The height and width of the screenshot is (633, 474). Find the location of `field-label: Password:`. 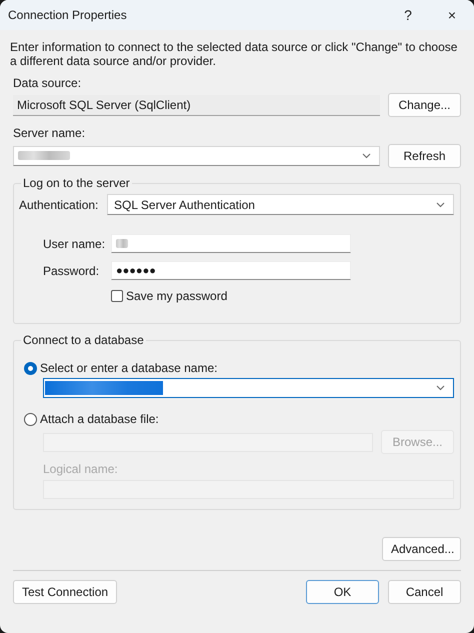

field-label: Password: is located at coordinates (71, 271).